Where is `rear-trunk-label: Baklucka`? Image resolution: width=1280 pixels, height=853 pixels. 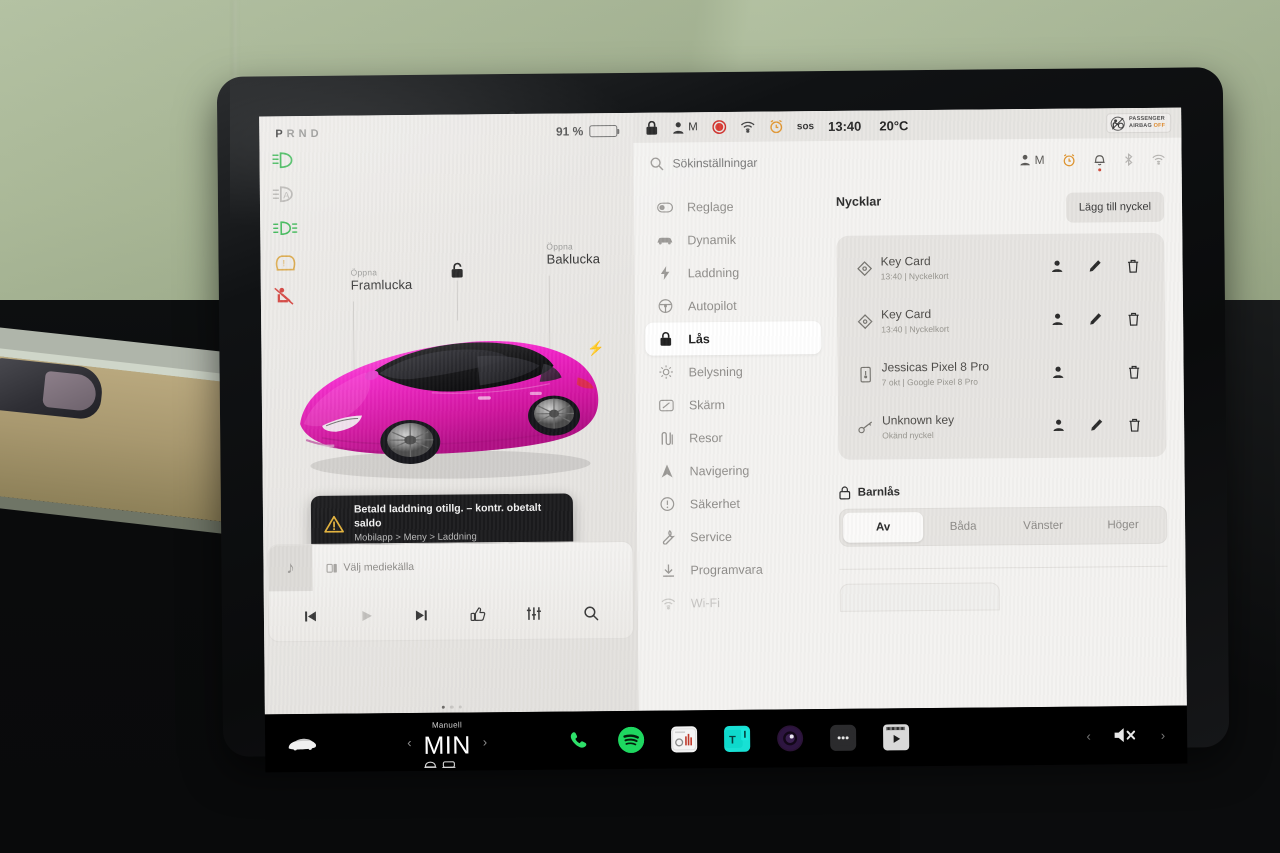
rear-trunk-label: Baklucka is located at coordinates (573, 259).